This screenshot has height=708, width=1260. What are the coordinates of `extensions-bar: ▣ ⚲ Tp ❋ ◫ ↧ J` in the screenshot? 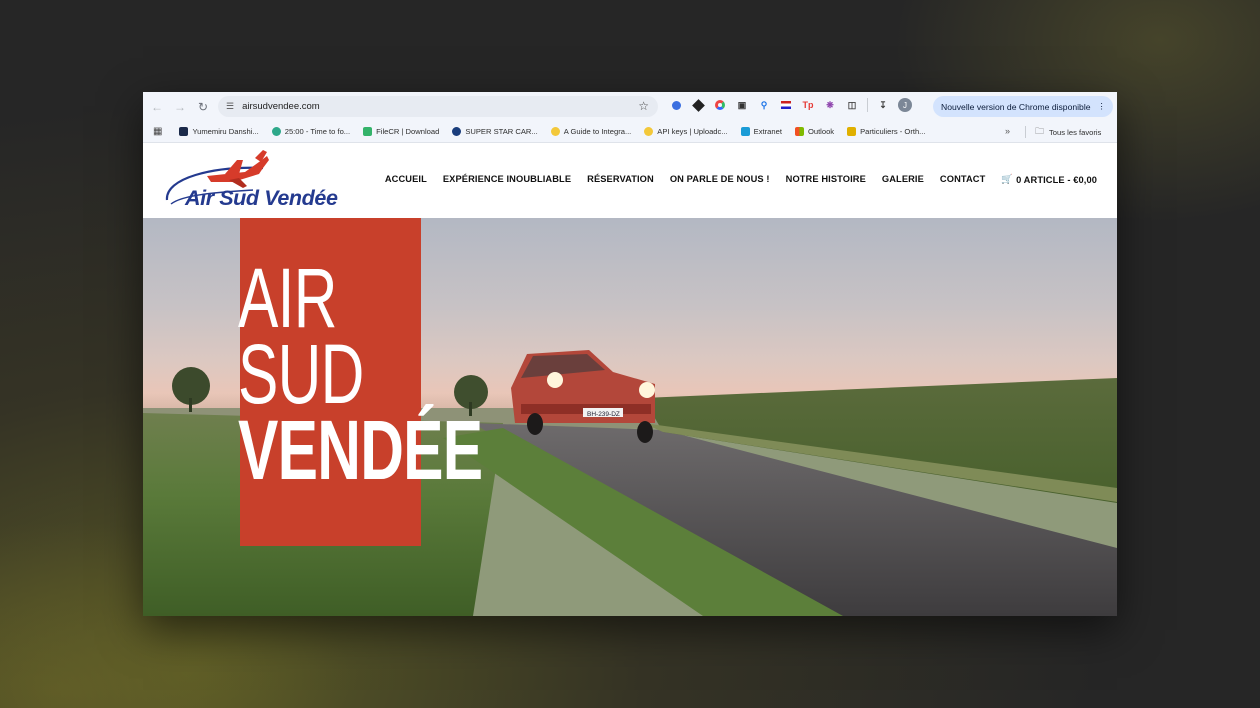 It's located at (790, 105).